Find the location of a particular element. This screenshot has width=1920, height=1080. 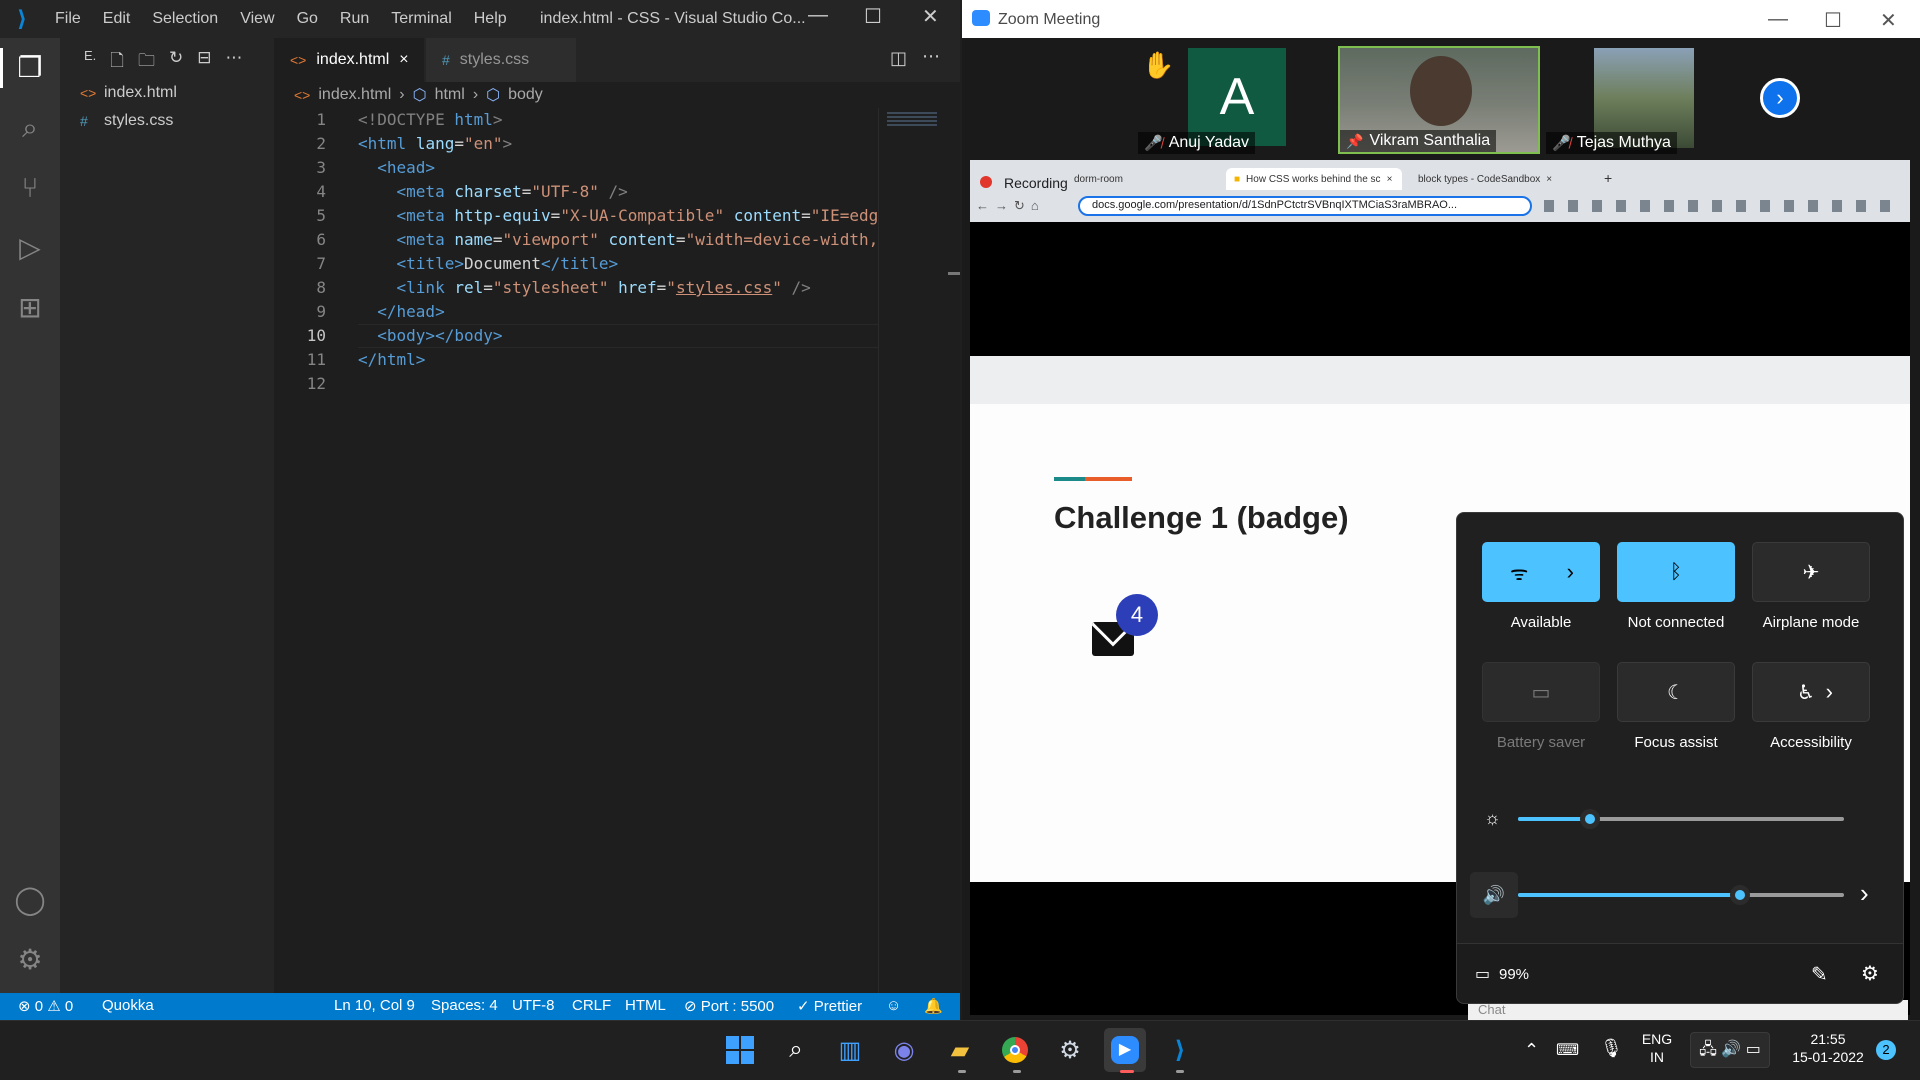

eol-status: CRLF is located at coordinates (591, 1005).